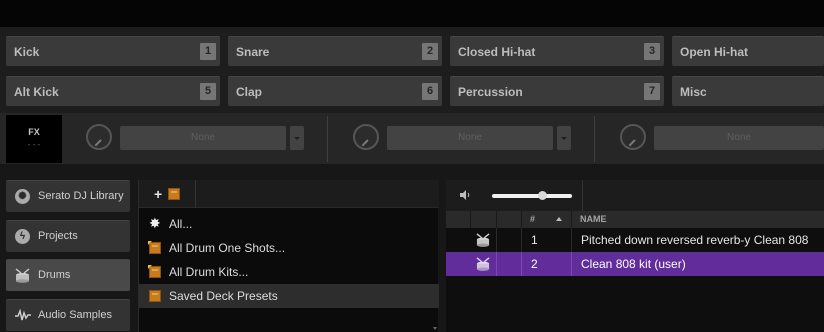 The height and width of the screenshot is (332, 824). Describe the element at coordinates (34, 132) in the screenshot. I see `fx-title: FX` at that location.